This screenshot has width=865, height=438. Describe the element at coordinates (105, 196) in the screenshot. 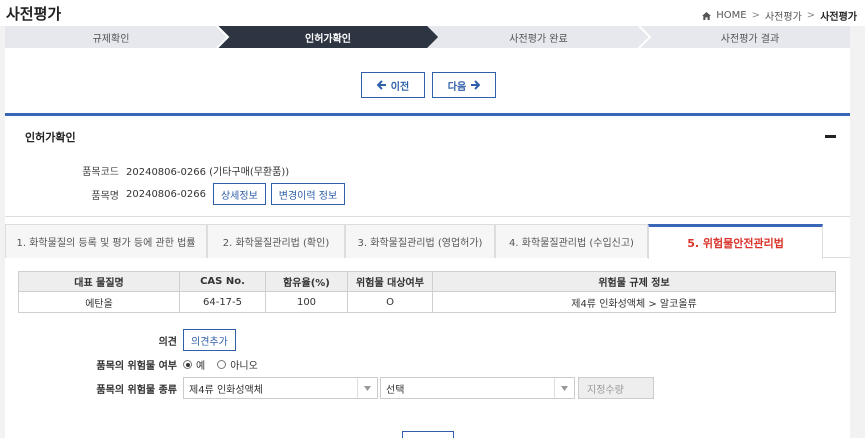

I see `product-name-label: 품목명` at that location.